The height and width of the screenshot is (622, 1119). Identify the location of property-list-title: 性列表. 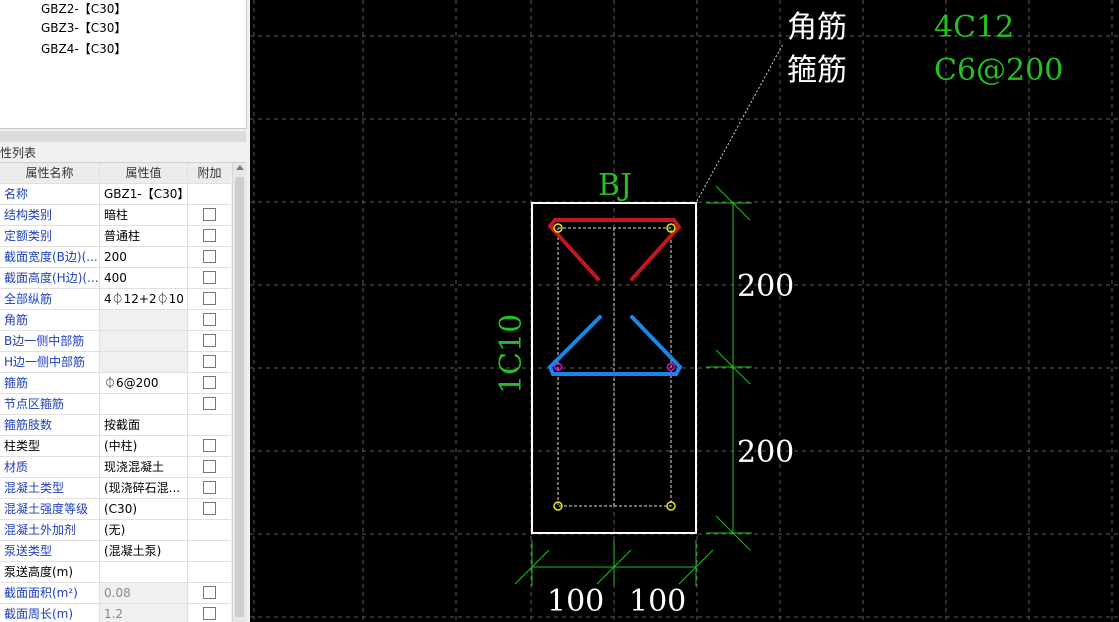
(18, 153).